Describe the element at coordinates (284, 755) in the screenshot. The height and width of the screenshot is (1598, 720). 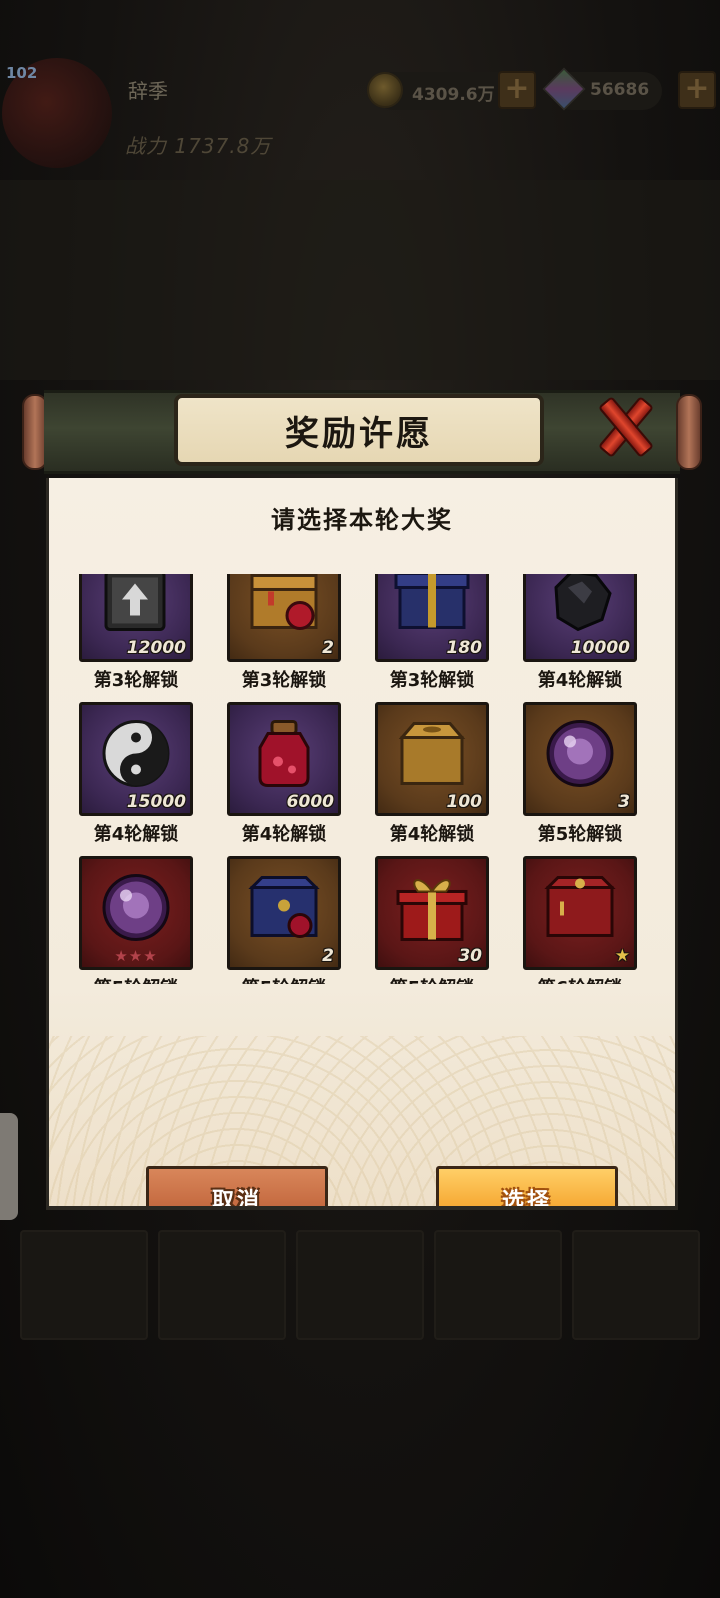
I see `red-potion-jar-icon` at that location.